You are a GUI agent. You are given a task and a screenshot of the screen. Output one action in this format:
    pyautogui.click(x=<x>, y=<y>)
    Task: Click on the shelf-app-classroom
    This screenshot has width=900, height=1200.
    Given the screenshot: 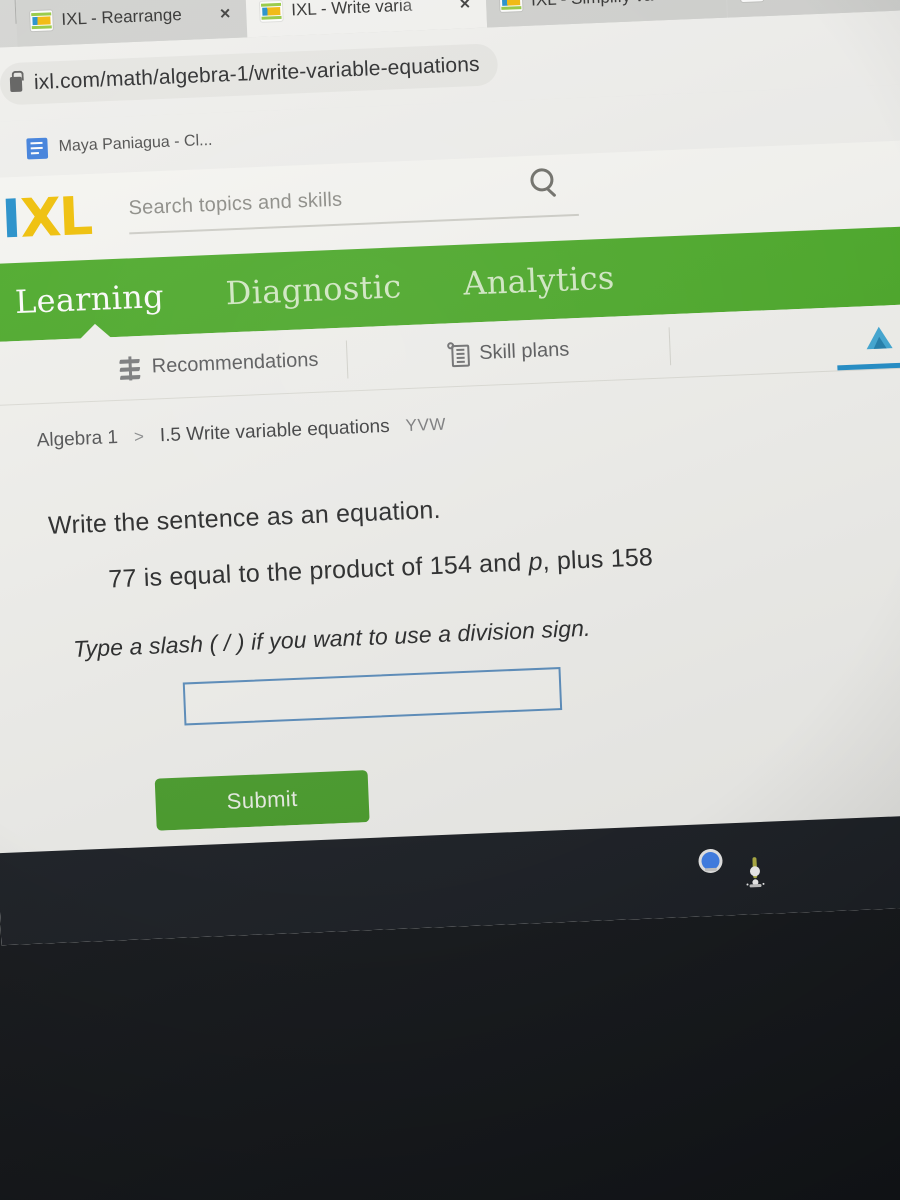 What is the action you would take?
    pyautogui.click(x=755, y=872)
    